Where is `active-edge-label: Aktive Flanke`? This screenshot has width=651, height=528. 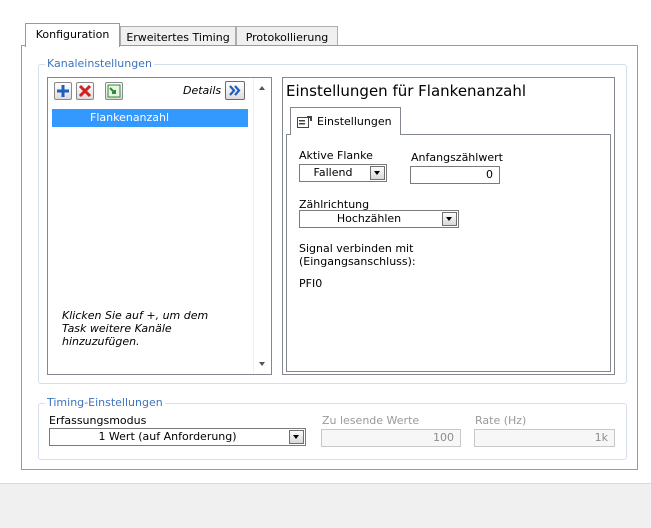
active-edge-label: Aktive Flanke is located at coordinates (336, 155).